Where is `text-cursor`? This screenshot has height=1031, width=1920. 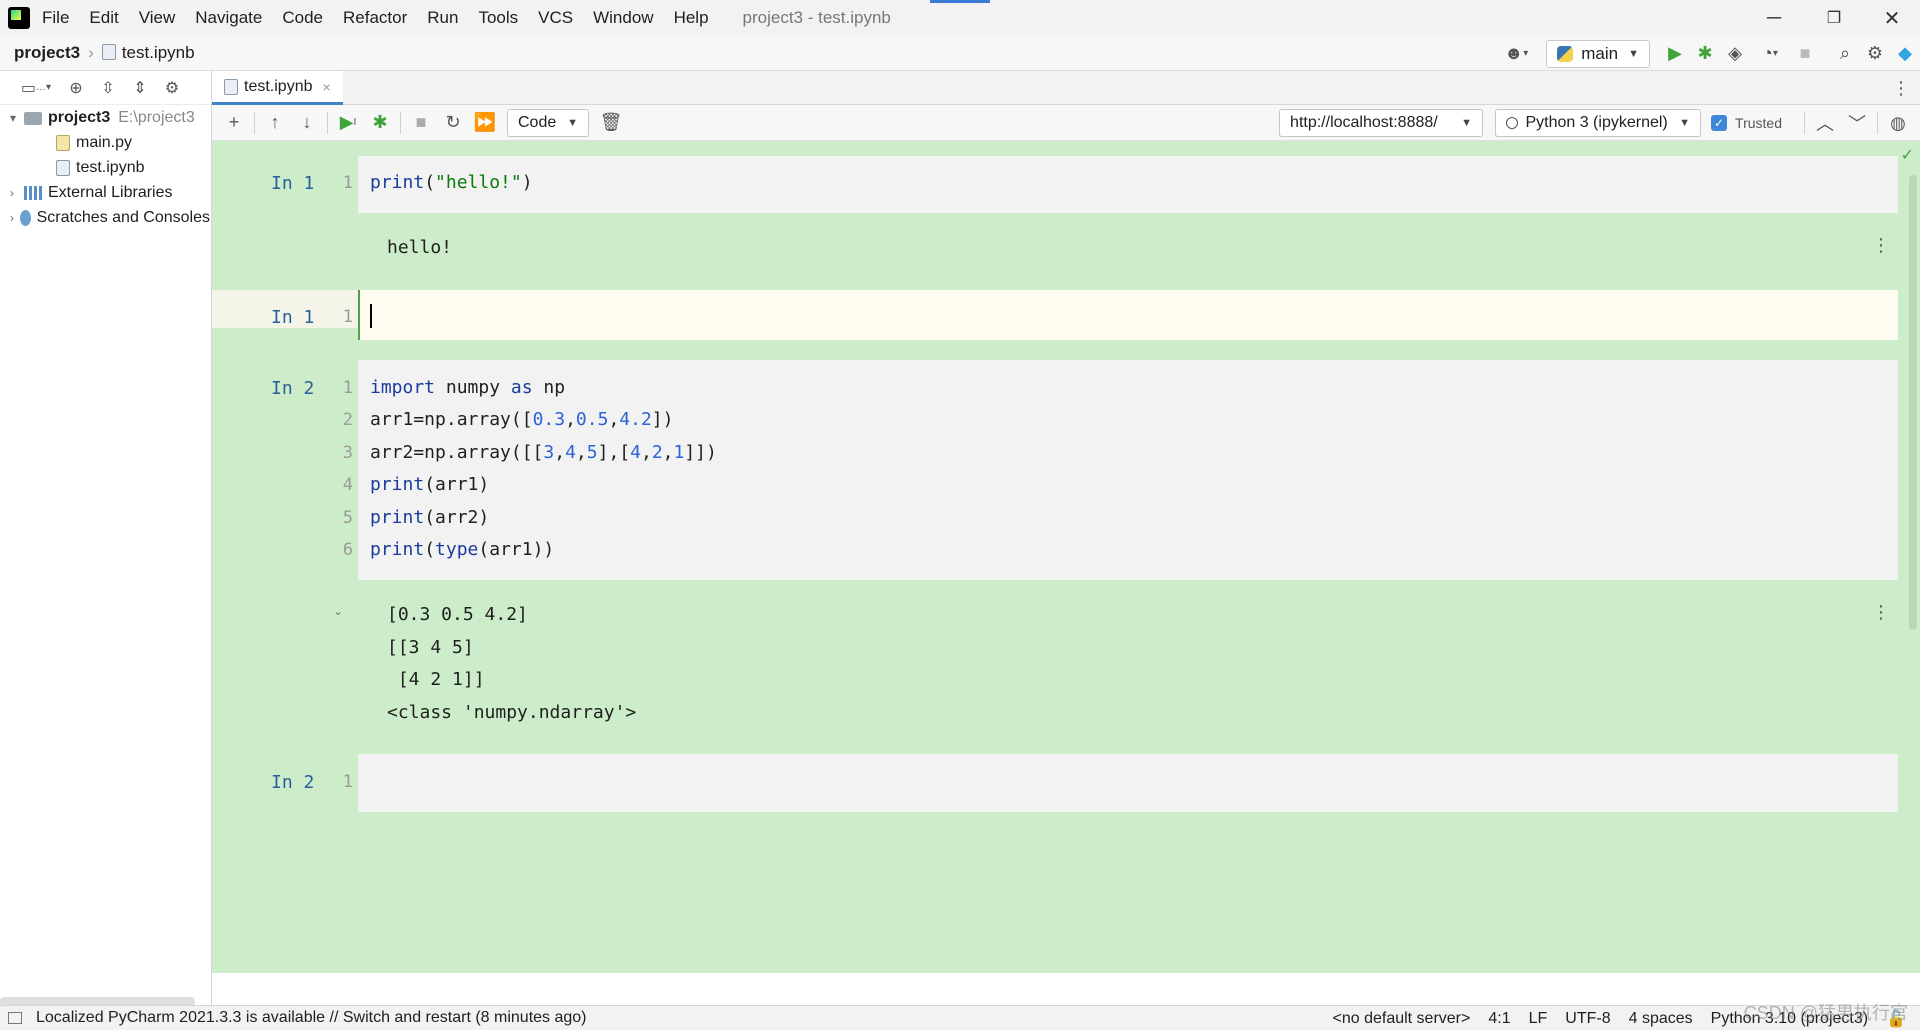 text-cursor is located at coordinates (371, 316).